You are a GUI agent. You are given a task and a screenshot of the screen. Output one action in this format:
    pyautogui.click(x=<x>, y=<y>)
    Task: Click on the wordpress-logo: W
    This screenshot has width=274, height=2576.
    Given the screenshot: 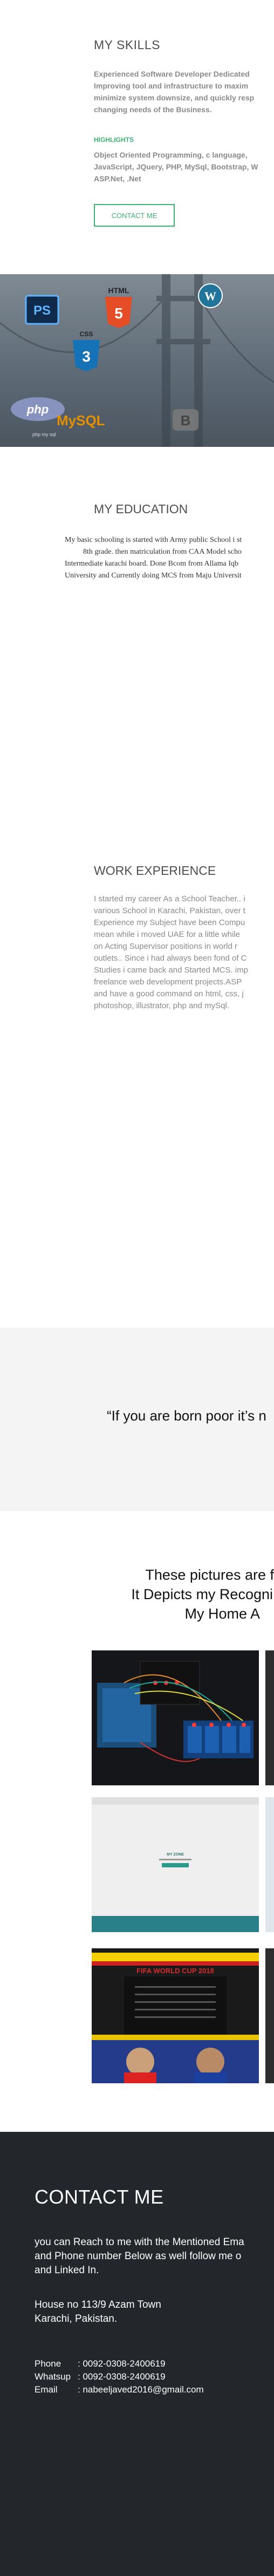 What is the action you would take?
    pyautogui.click(x=210, y=295)
    